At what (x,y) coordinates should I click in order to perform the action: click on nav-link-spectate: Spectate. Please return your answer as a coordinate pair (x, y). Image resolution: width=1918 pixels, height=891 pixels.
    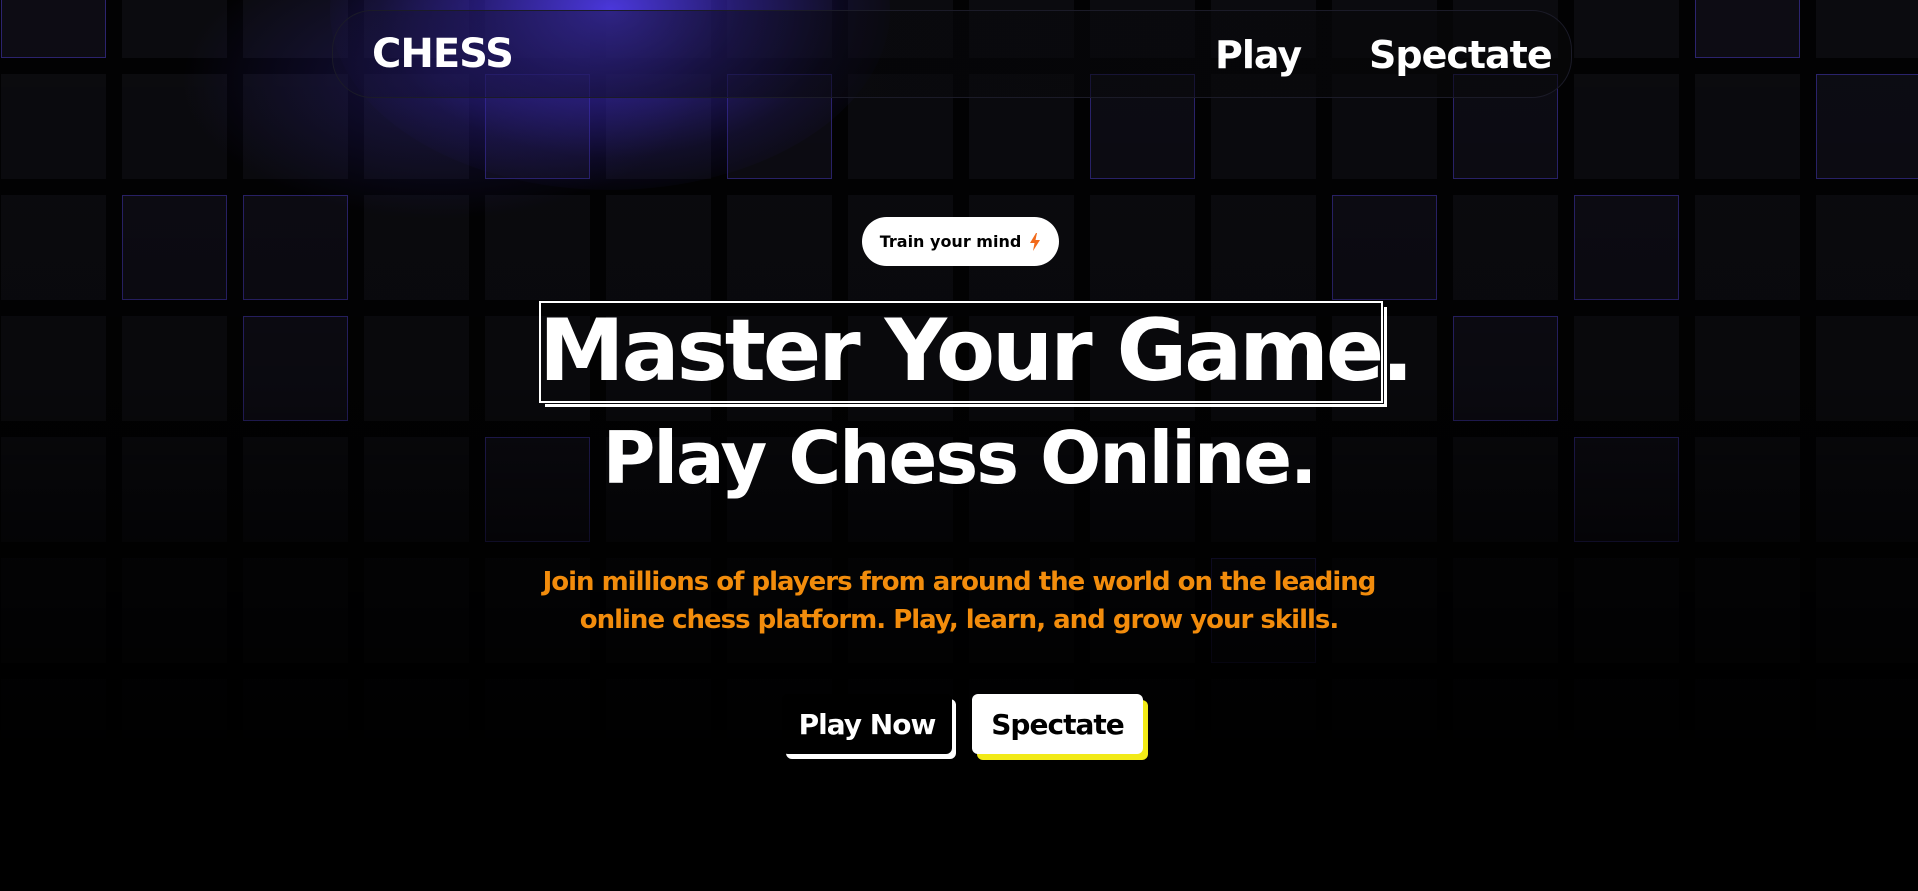
    Looking at the image, I should click on (1461, 55).